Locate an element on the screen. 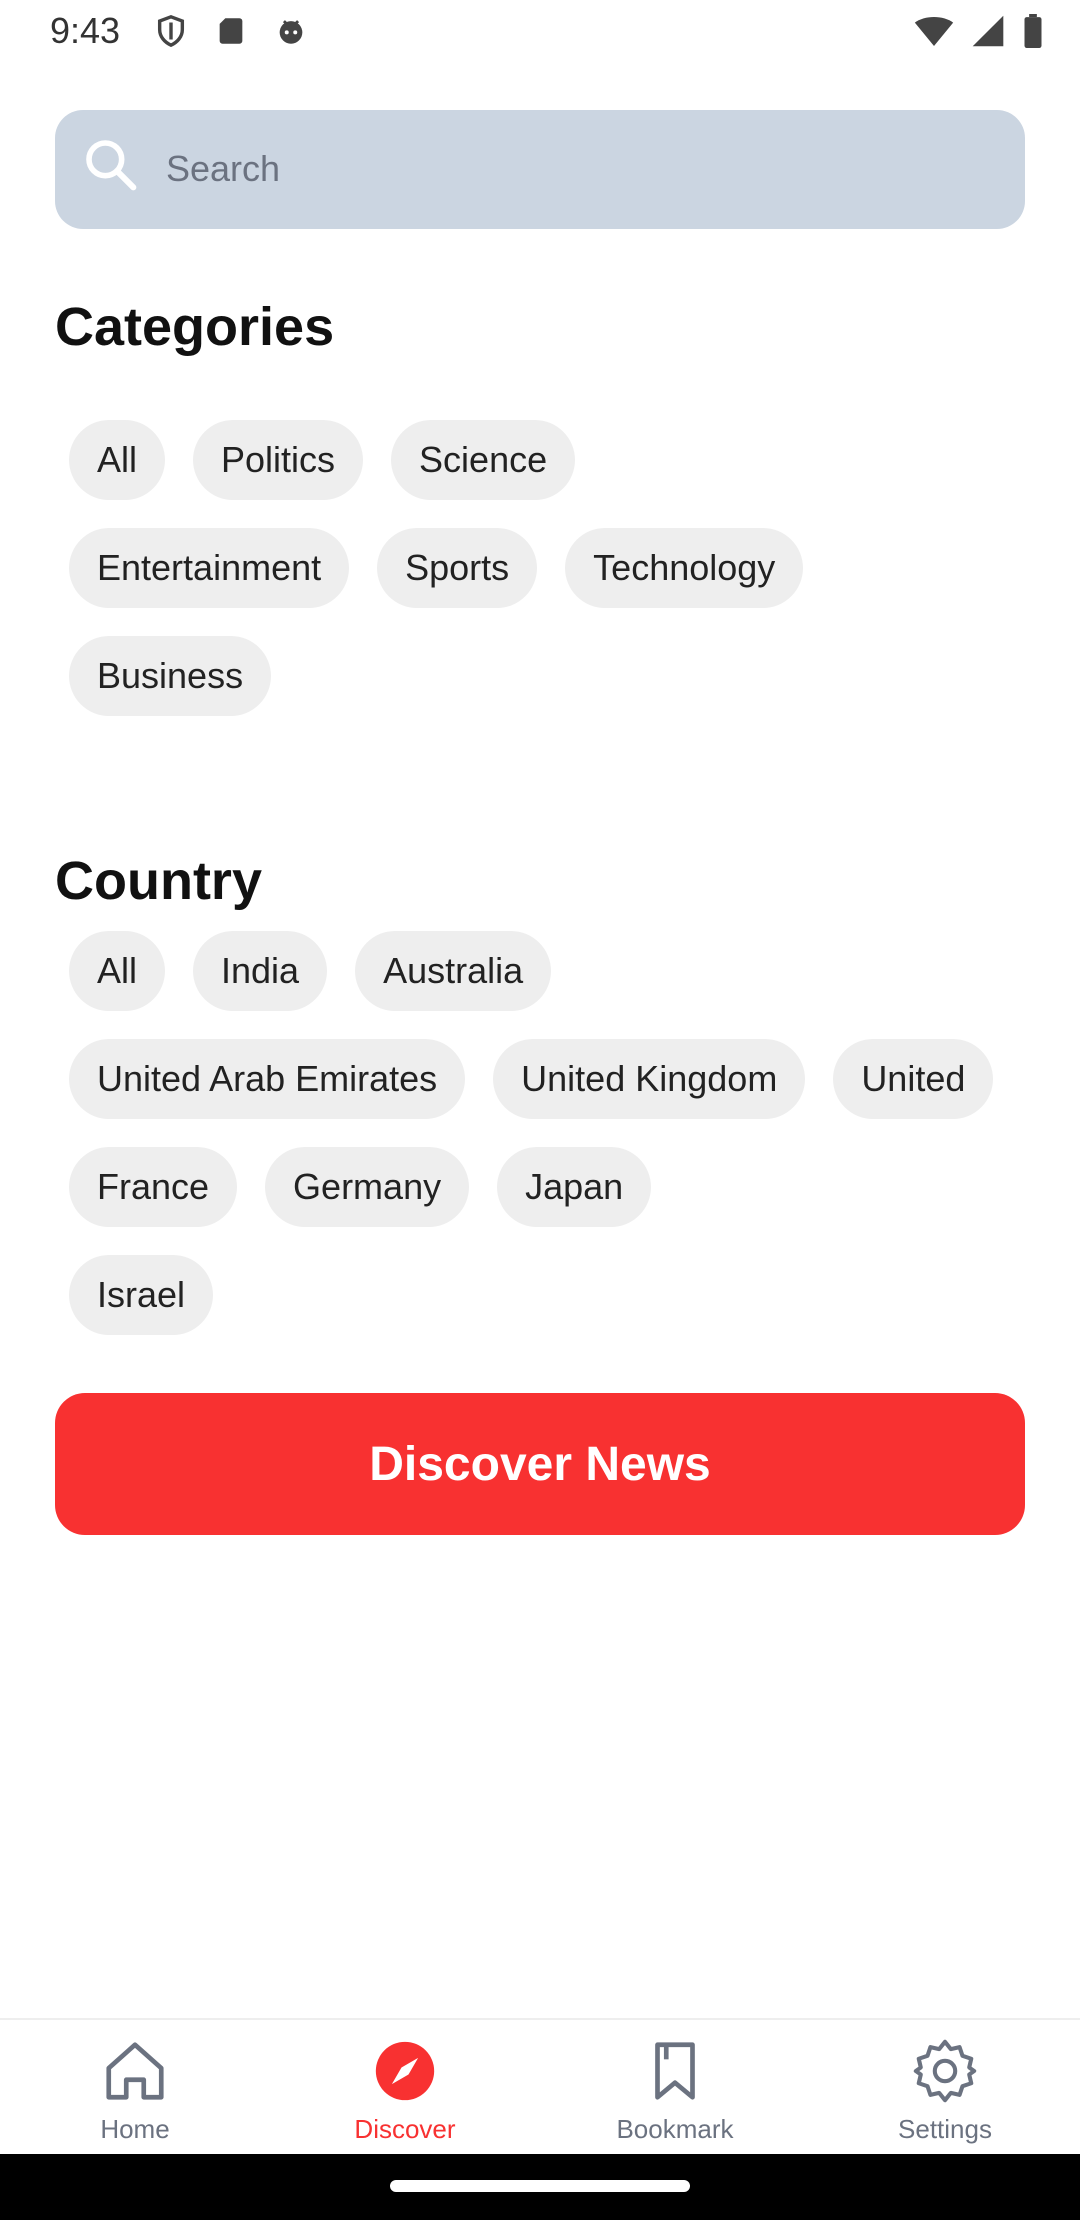 This screenshot has height=2220, width=1080. home-indicator is located at coordinates (540, 2186).